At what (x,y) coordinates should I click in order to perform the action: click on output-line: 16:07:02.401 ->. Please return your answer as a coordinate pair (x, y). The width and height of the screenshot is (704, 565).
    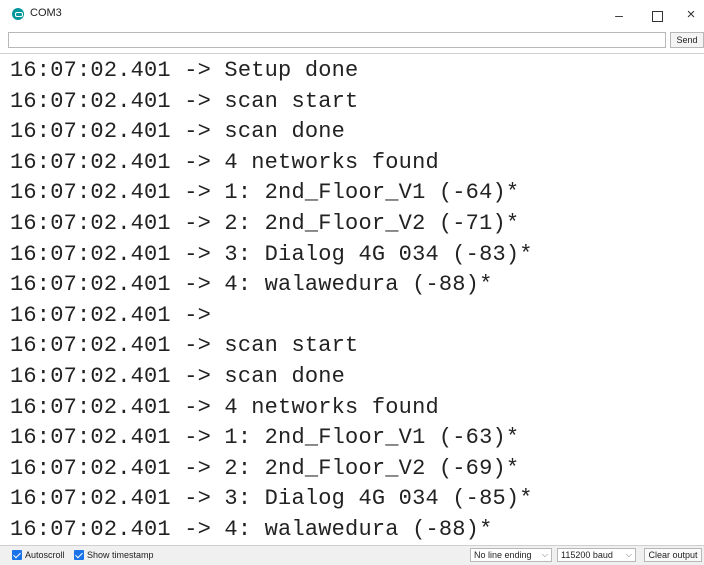
    Looking at the image, I should click on (111, 315).